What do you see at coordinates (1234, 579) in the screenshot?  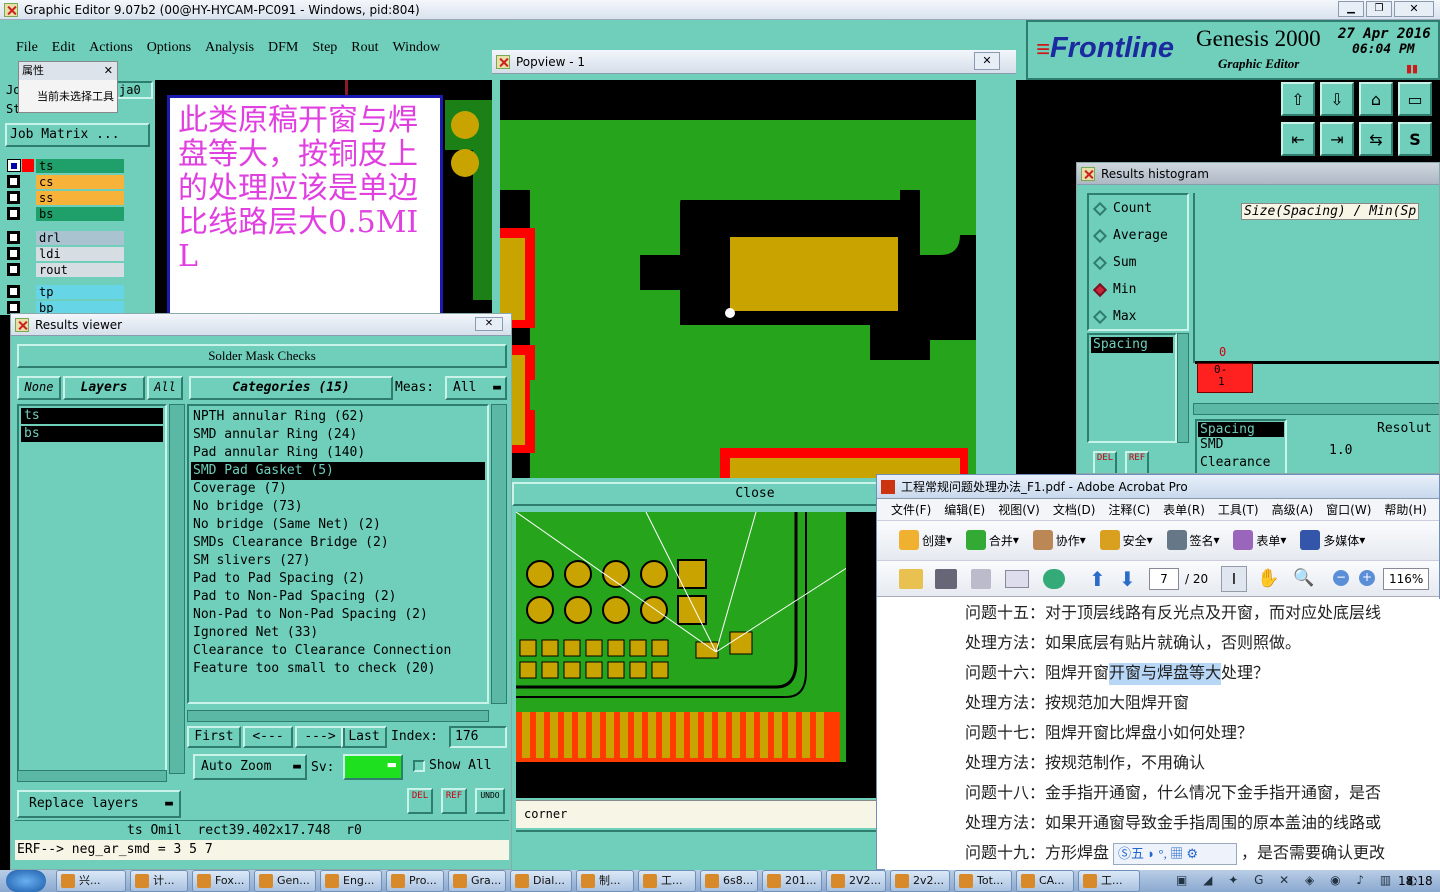 I see `select-tool-icon: I` at bounding box center [1234, 579].